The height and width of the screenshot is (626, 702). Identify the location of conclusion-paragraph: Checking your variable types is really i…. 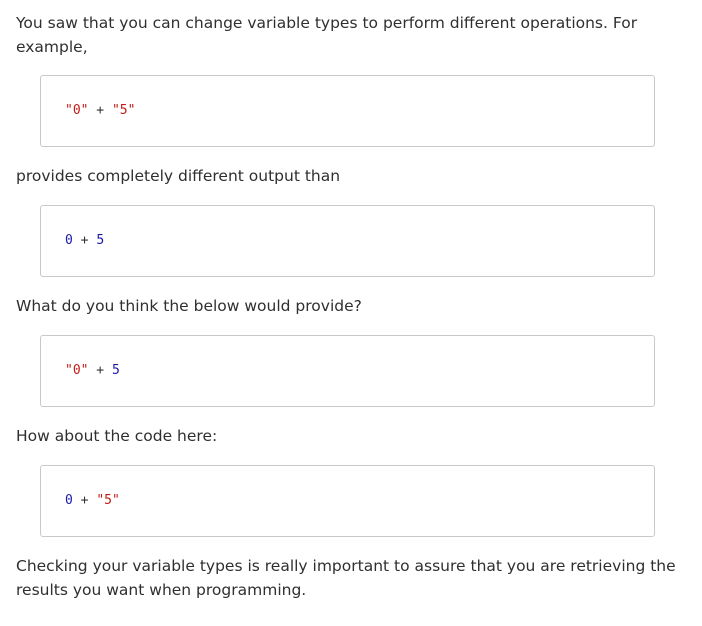
(346, 578).